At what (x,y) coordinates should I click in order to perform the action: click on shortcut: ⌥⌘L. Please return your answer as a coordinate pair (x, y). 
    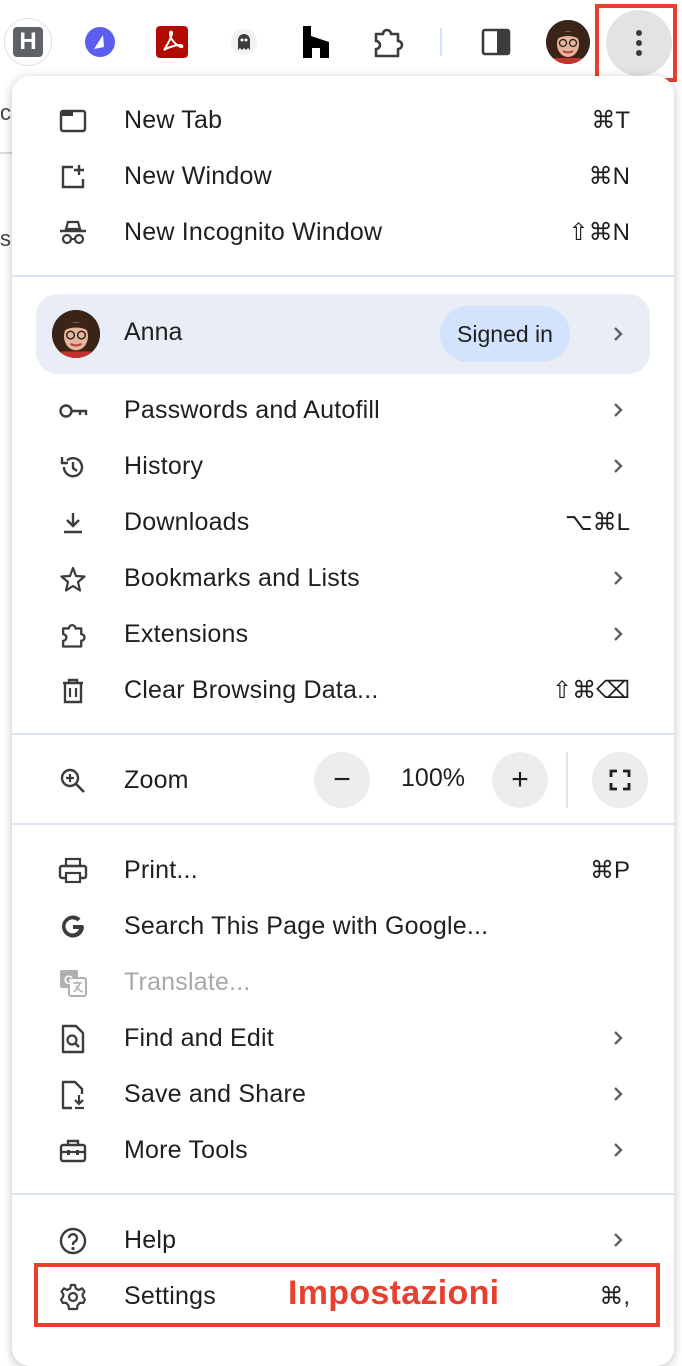
    Looking at the image, I should click on (597, 522).